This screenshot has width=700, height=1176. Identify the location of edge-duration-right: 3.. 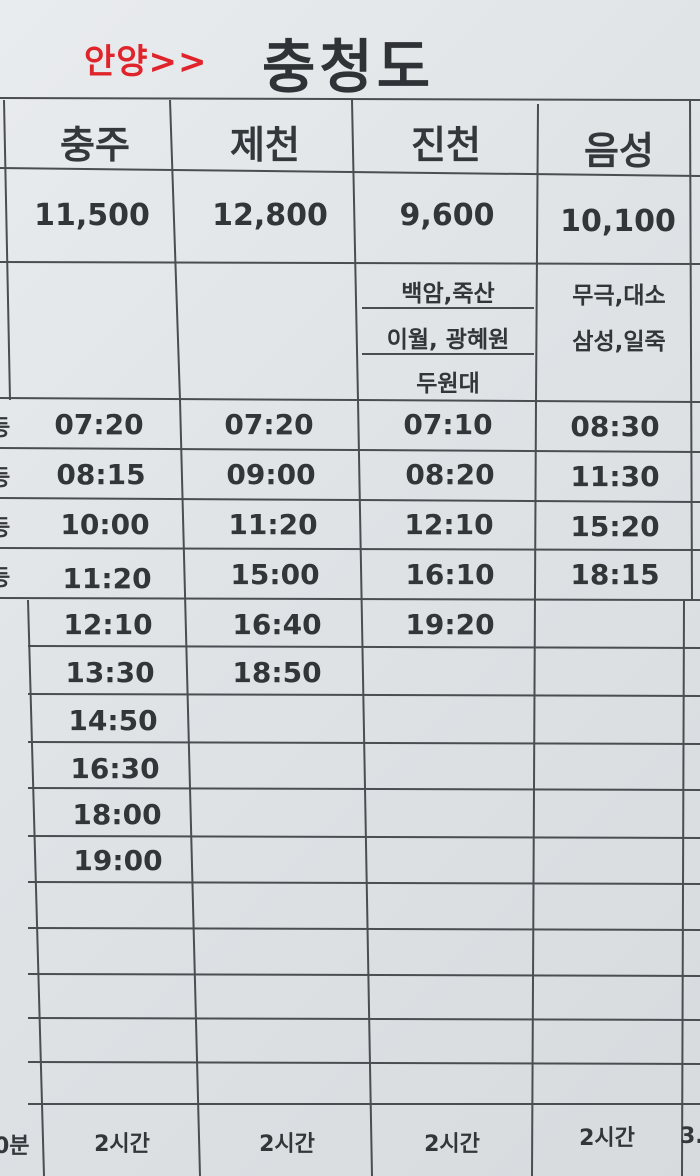
(690, 1136).